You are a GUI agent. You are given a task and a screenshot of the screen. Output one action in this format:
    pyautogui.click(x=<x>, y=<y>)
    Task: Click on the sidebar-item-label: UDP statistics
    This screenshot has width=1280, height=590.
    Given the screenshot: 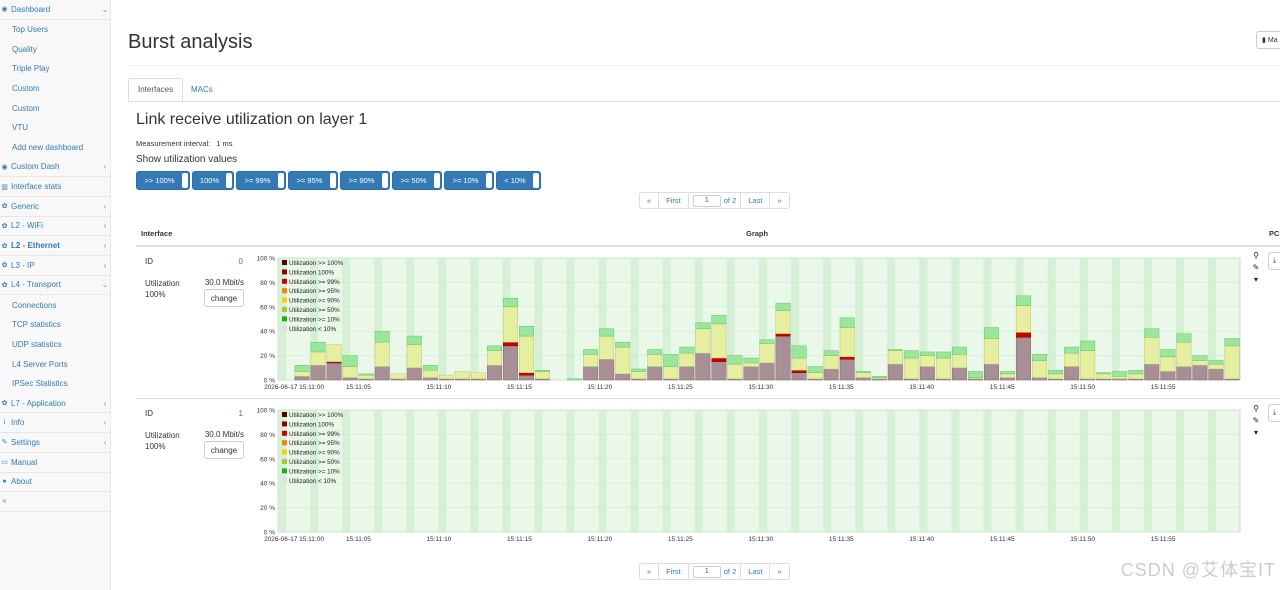 What is the action you would take?
    pyautogui.click(x=37, y=345)
    